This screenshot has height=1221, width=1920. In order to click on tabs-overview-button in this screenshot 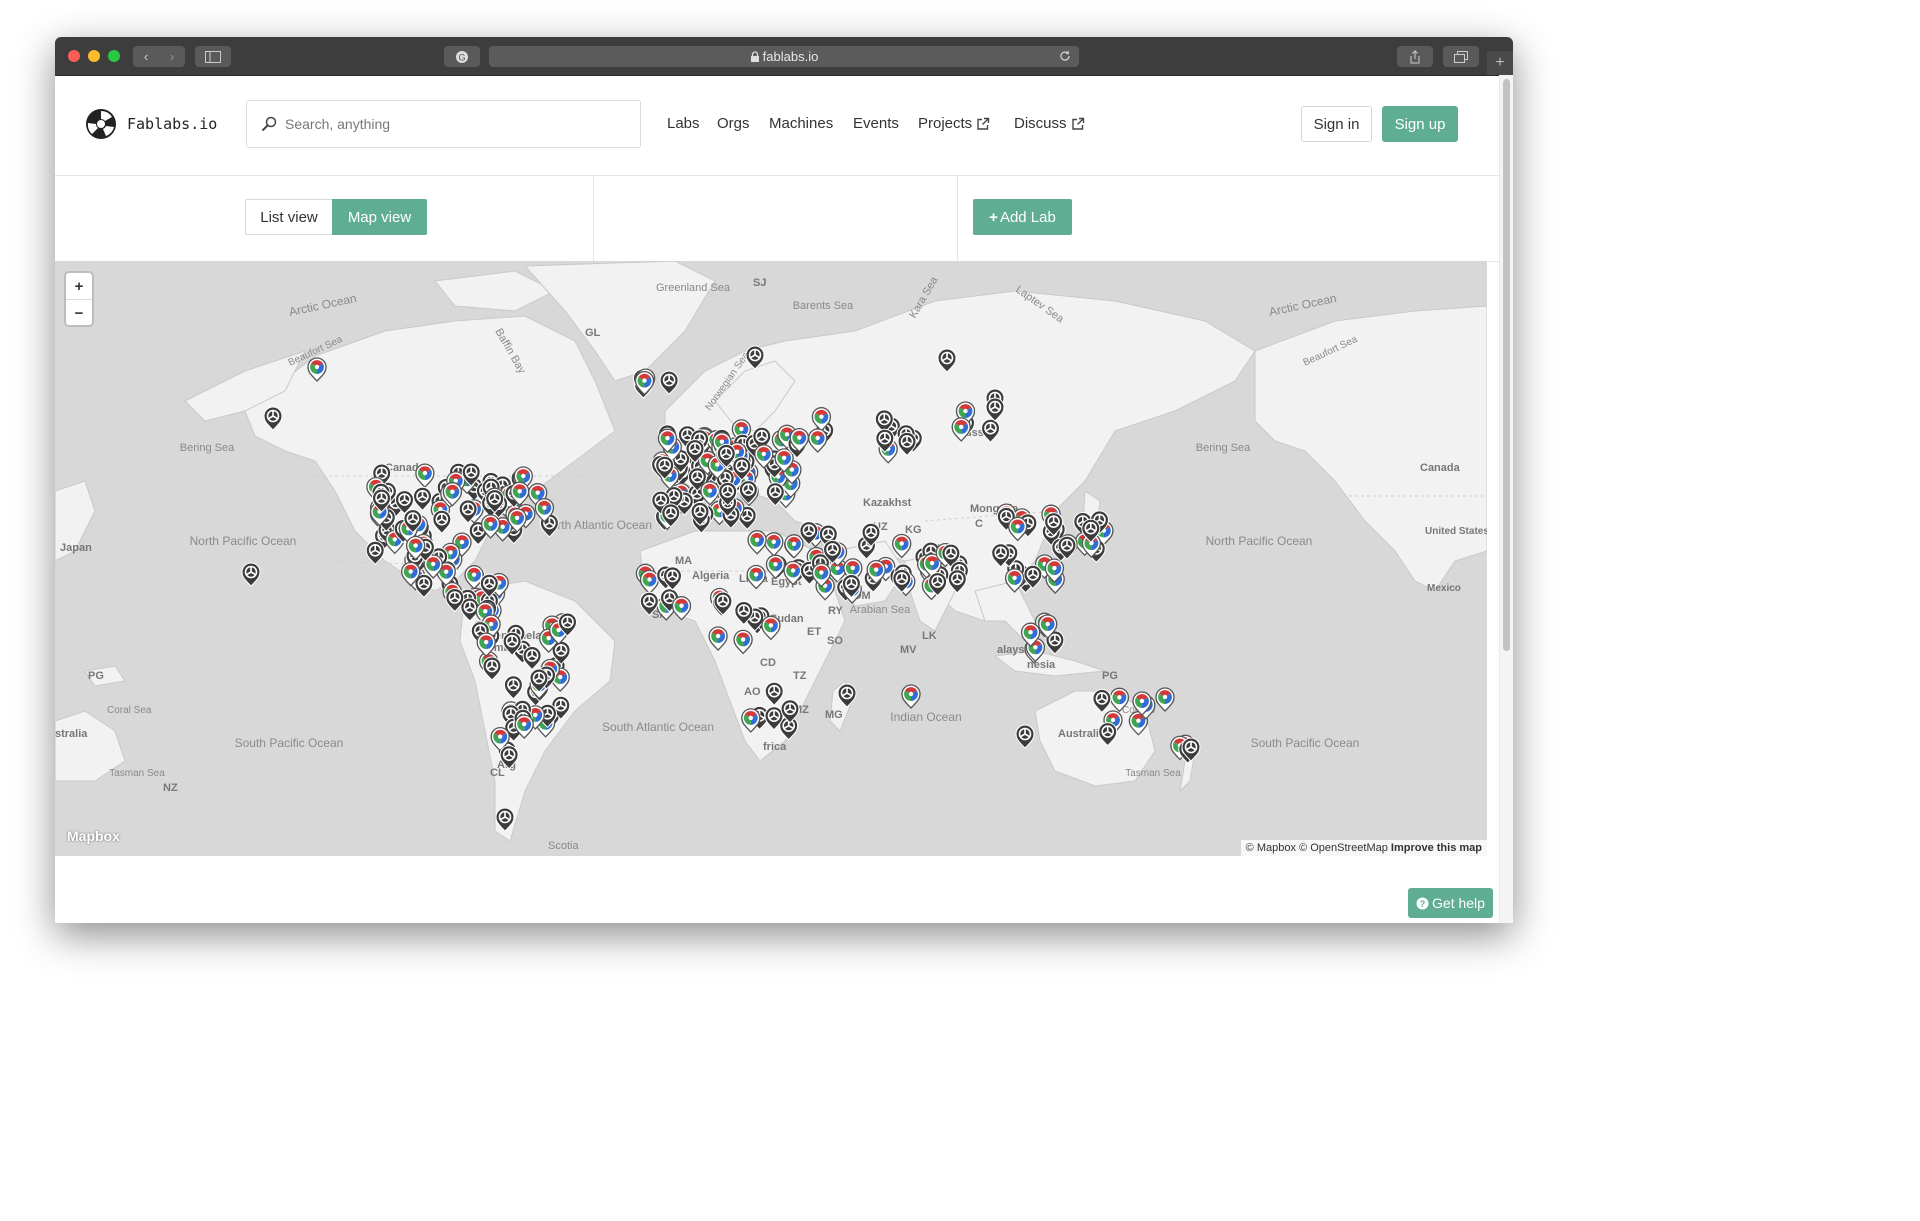, I will do `click(1461, 56)`.